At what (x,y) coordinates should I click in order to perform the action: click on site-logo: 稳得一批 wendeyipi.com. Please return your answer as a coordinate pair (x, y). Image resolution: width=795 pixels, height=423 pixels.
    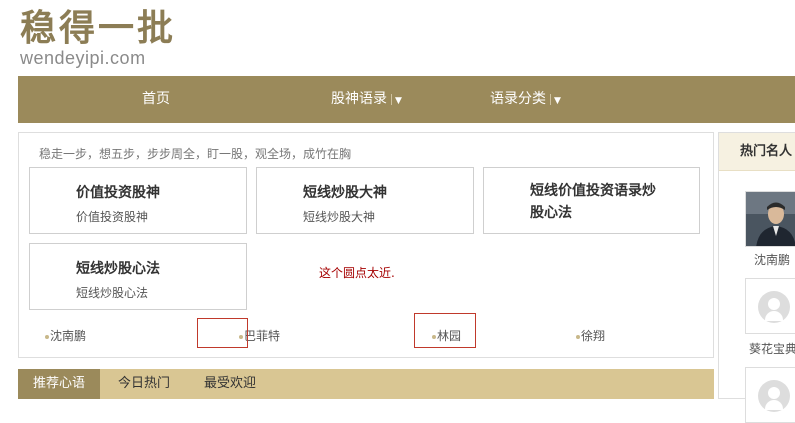
    Looking at the image, I should click on (98, 38).